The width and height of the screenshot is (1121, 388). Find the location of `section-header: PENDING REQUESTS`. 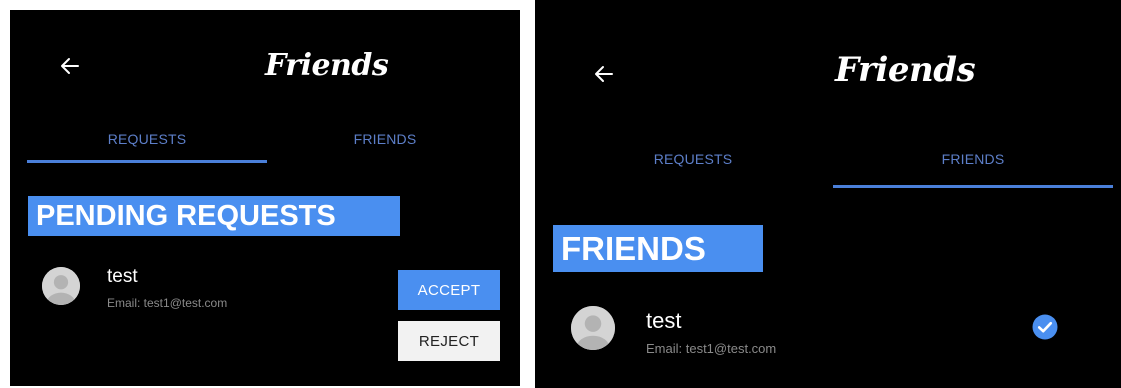

section-header: PENDING REQUESTS is located at coordinates (214, 216).